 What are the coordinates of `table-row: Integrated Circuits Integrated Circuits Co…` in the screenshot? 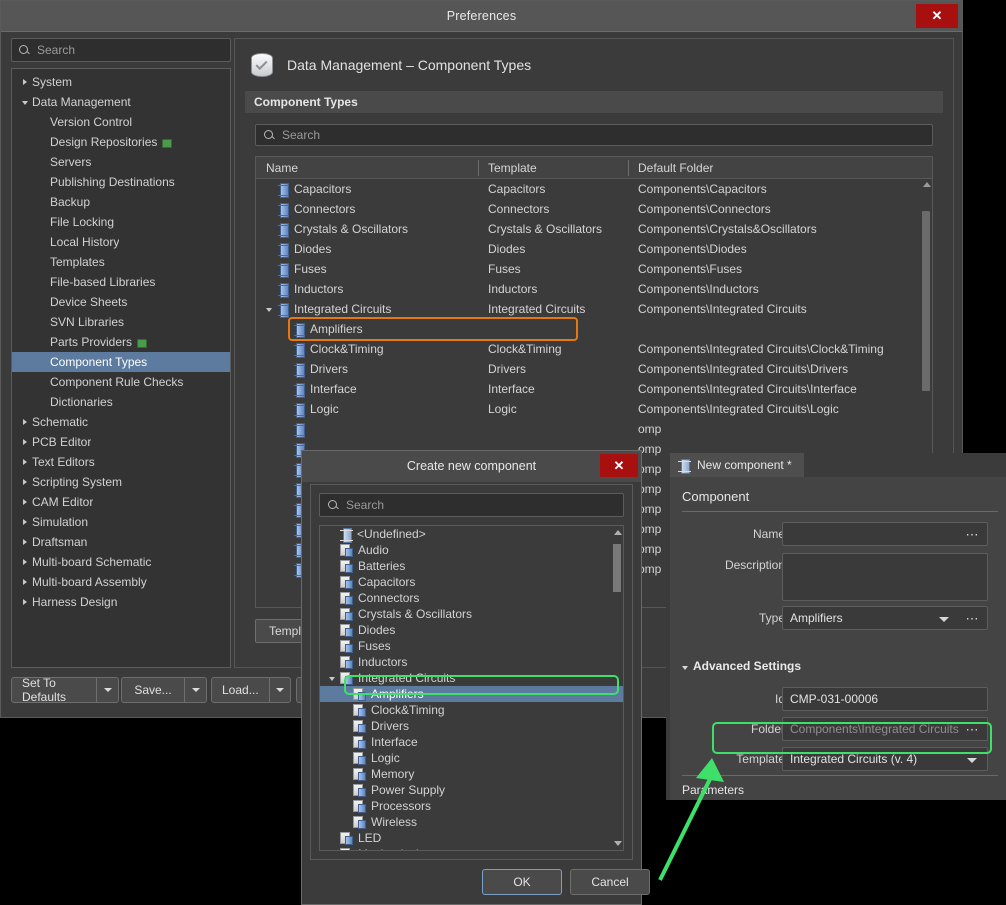 It's located at (594, 309).